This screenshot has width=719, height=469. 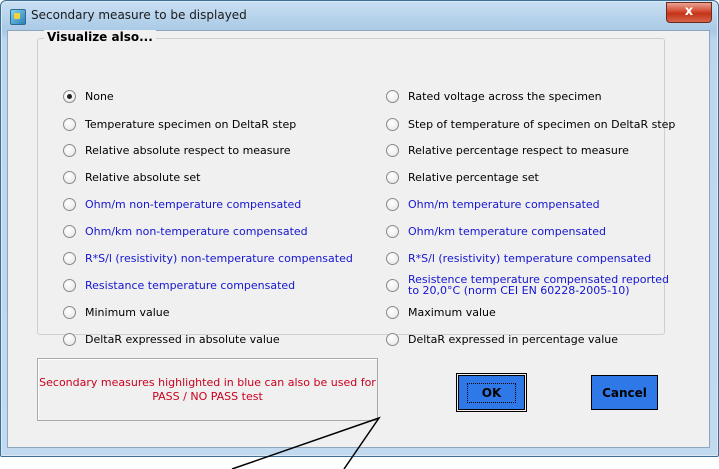 I want to click on option-label: Ohm/m temperature compensated, so click(x=504, y=204).